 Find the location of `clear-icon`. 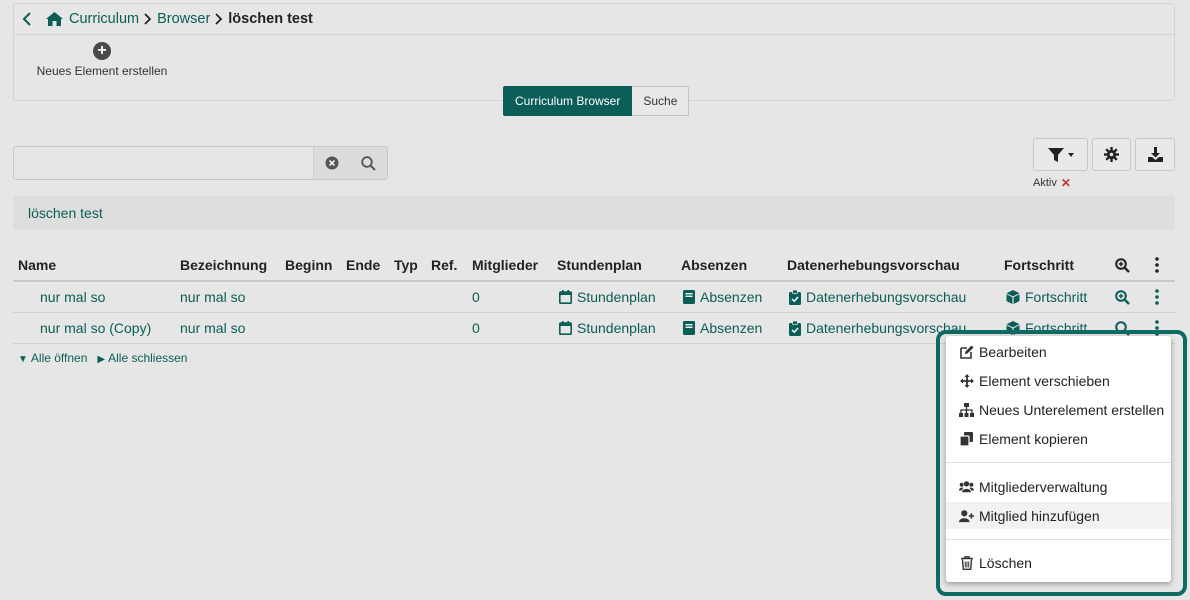

clear-icon is located at coordinates (332, 163).